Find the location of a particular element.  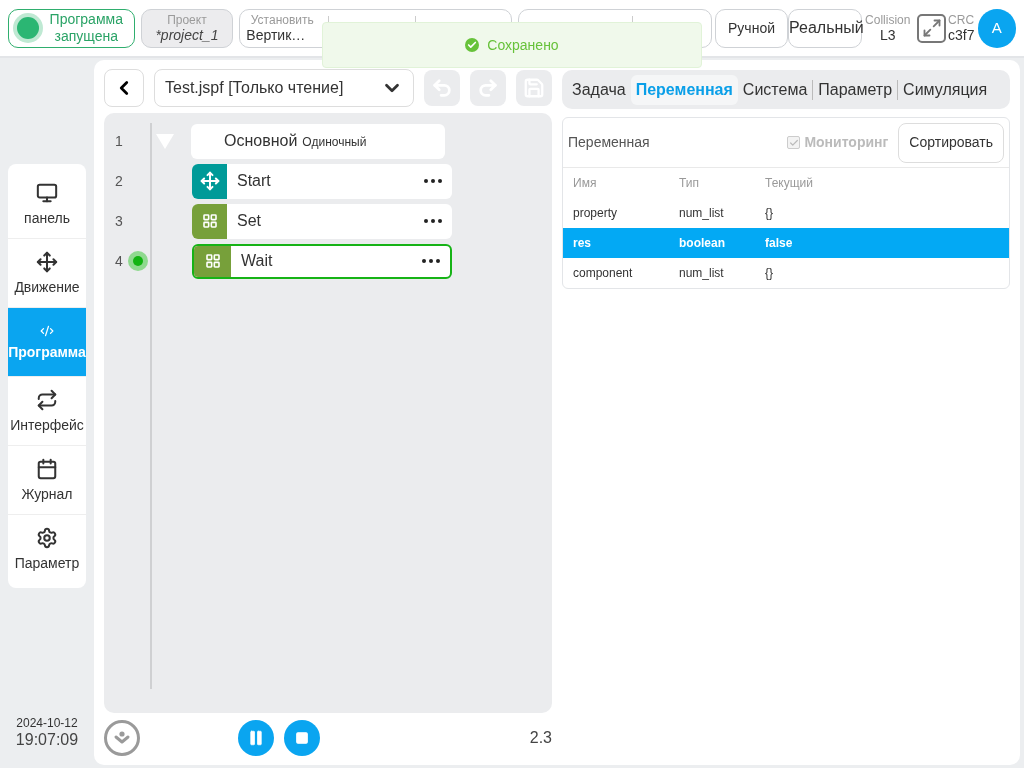

line-number: 1 is located at coordinates (119, 141).